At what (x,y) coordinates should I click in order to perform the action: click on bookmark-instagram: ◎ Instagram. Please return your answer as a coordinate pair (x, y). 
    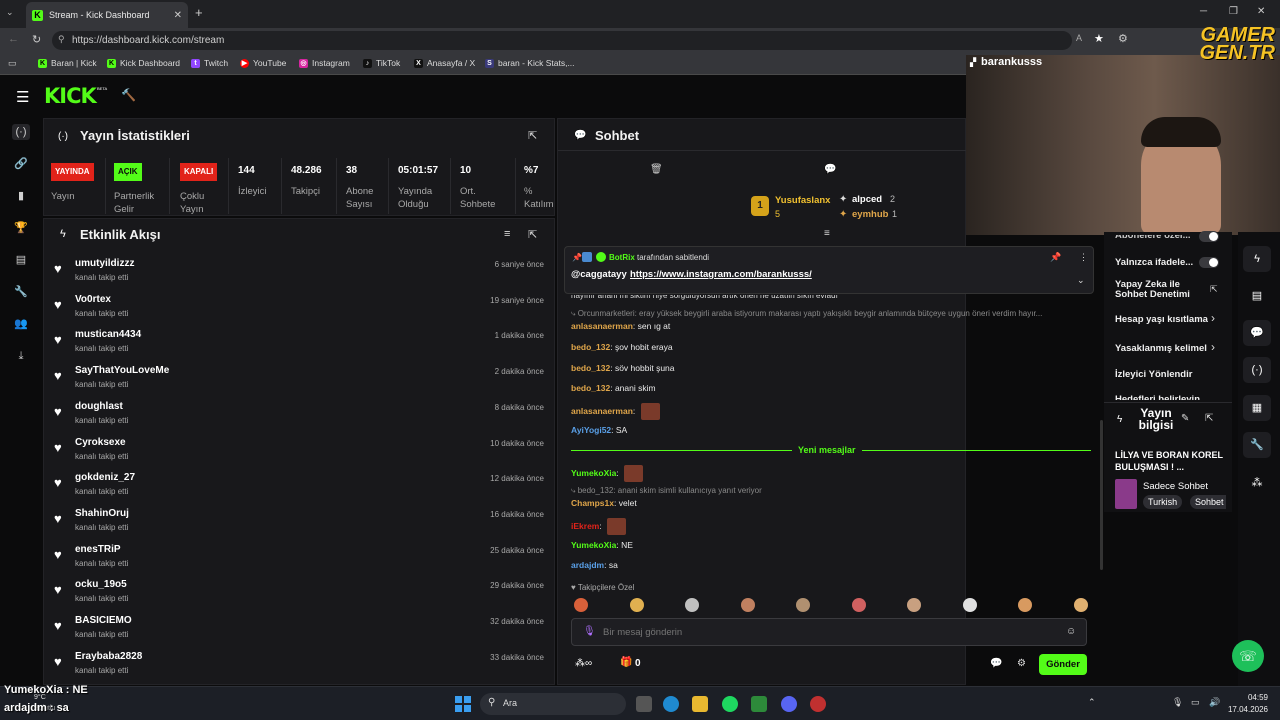
    Looking at the image, I should click on (324, 63).